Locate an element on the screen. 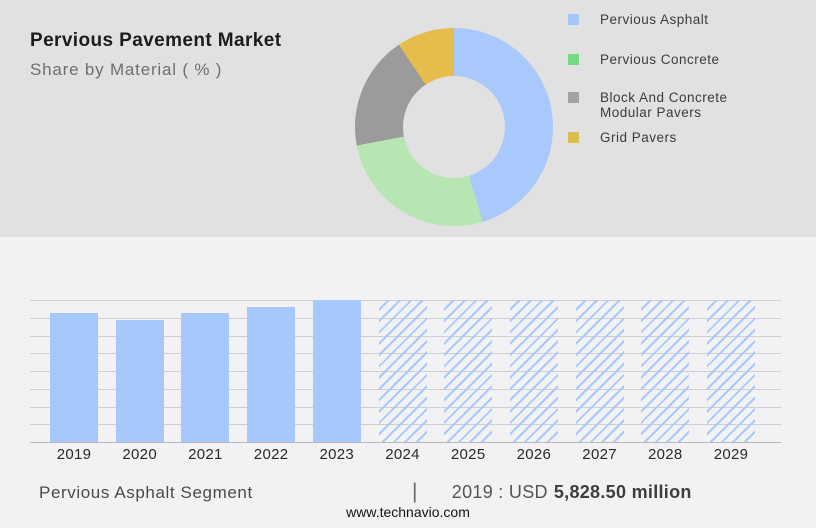  bar-2023 is located at coordinates (336, 371).